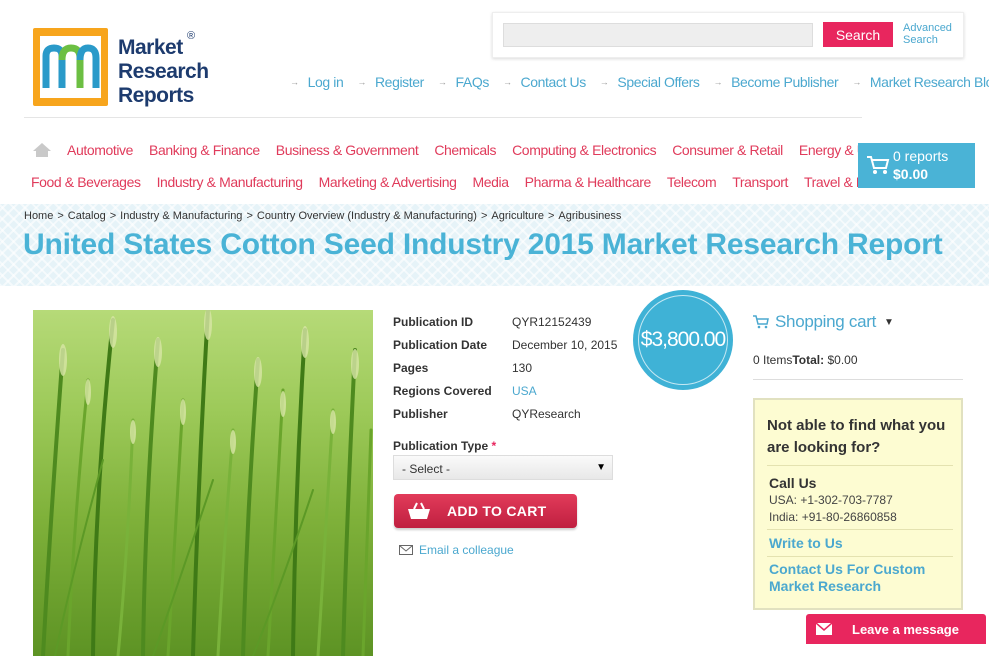 The image size is (989, 656). What do you see at coordinates (347, 150) in the screenshot?
I see `category-business-government: Business & Government` at bounding box center [347, 150].